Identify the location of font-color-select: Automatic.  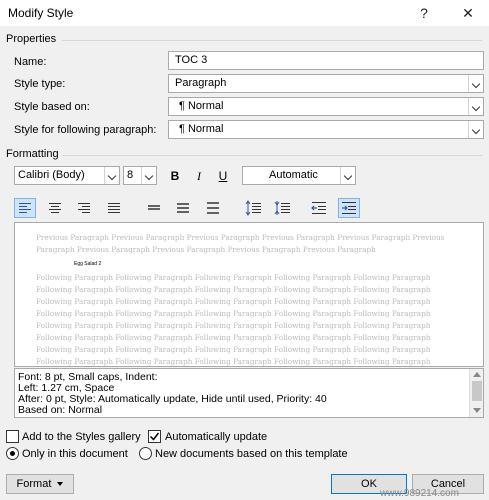
(299, 175).